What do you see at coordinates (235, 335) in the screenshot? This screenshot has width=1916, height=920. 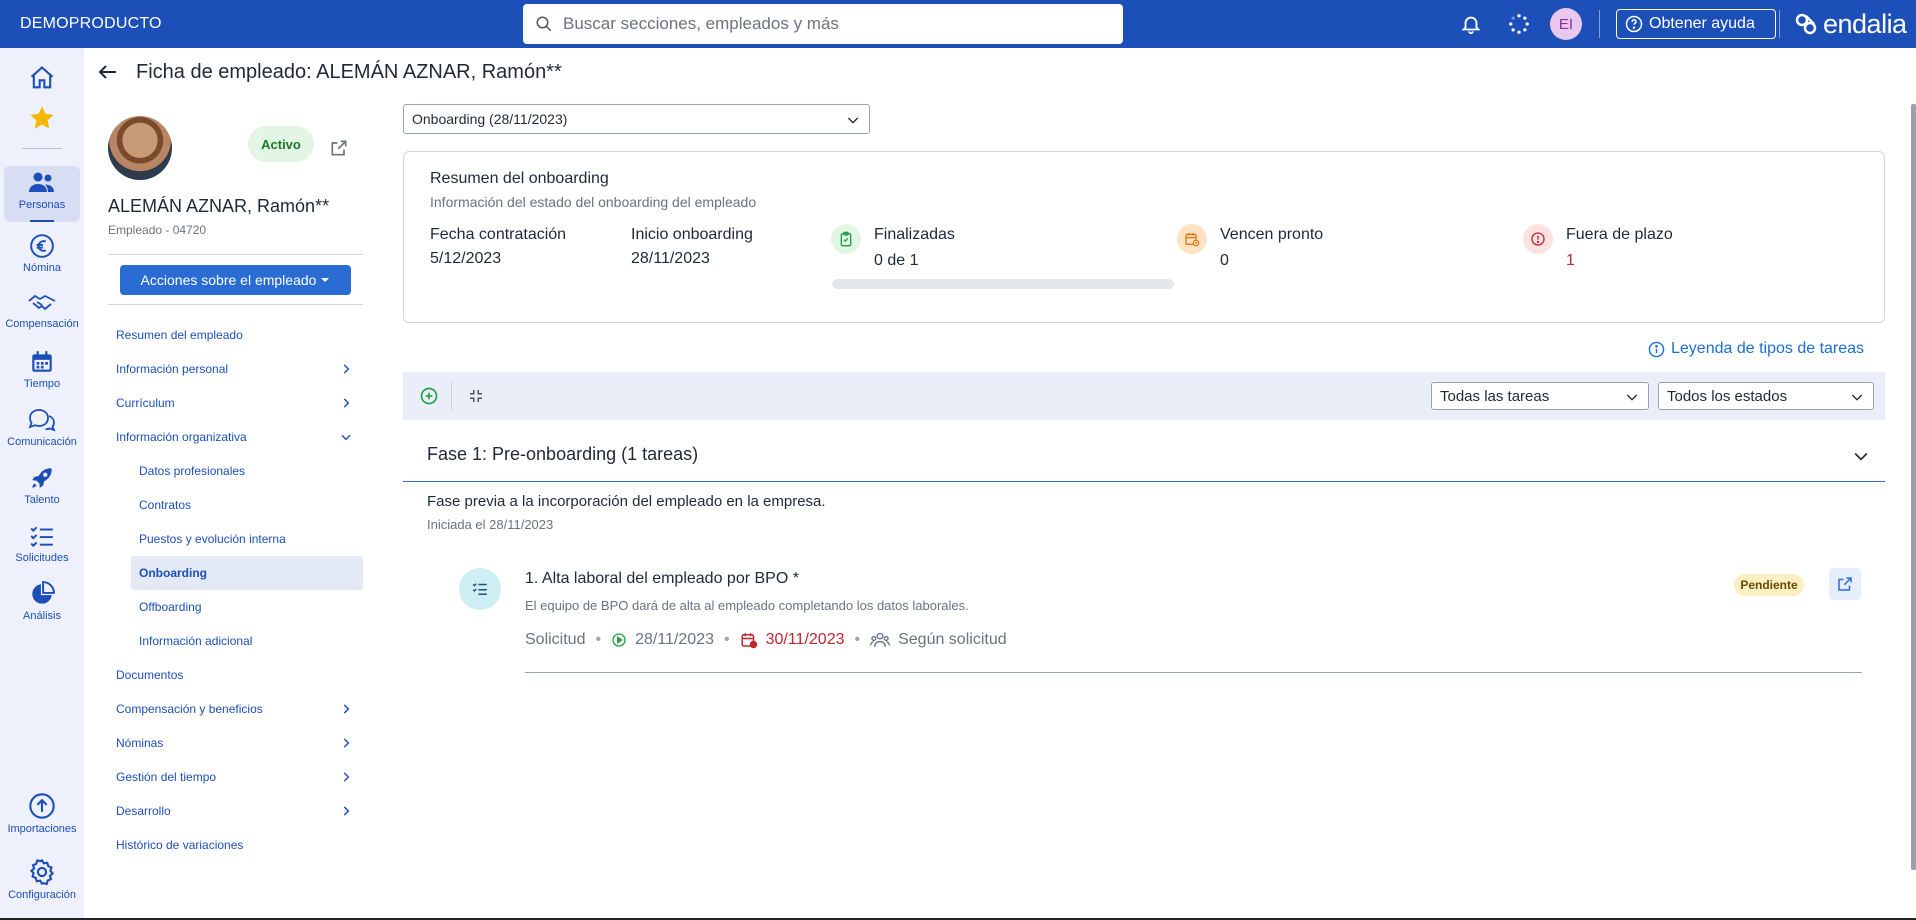 I see `menu-resumen: Resumen del empleado` at bounding box center [235, 335].